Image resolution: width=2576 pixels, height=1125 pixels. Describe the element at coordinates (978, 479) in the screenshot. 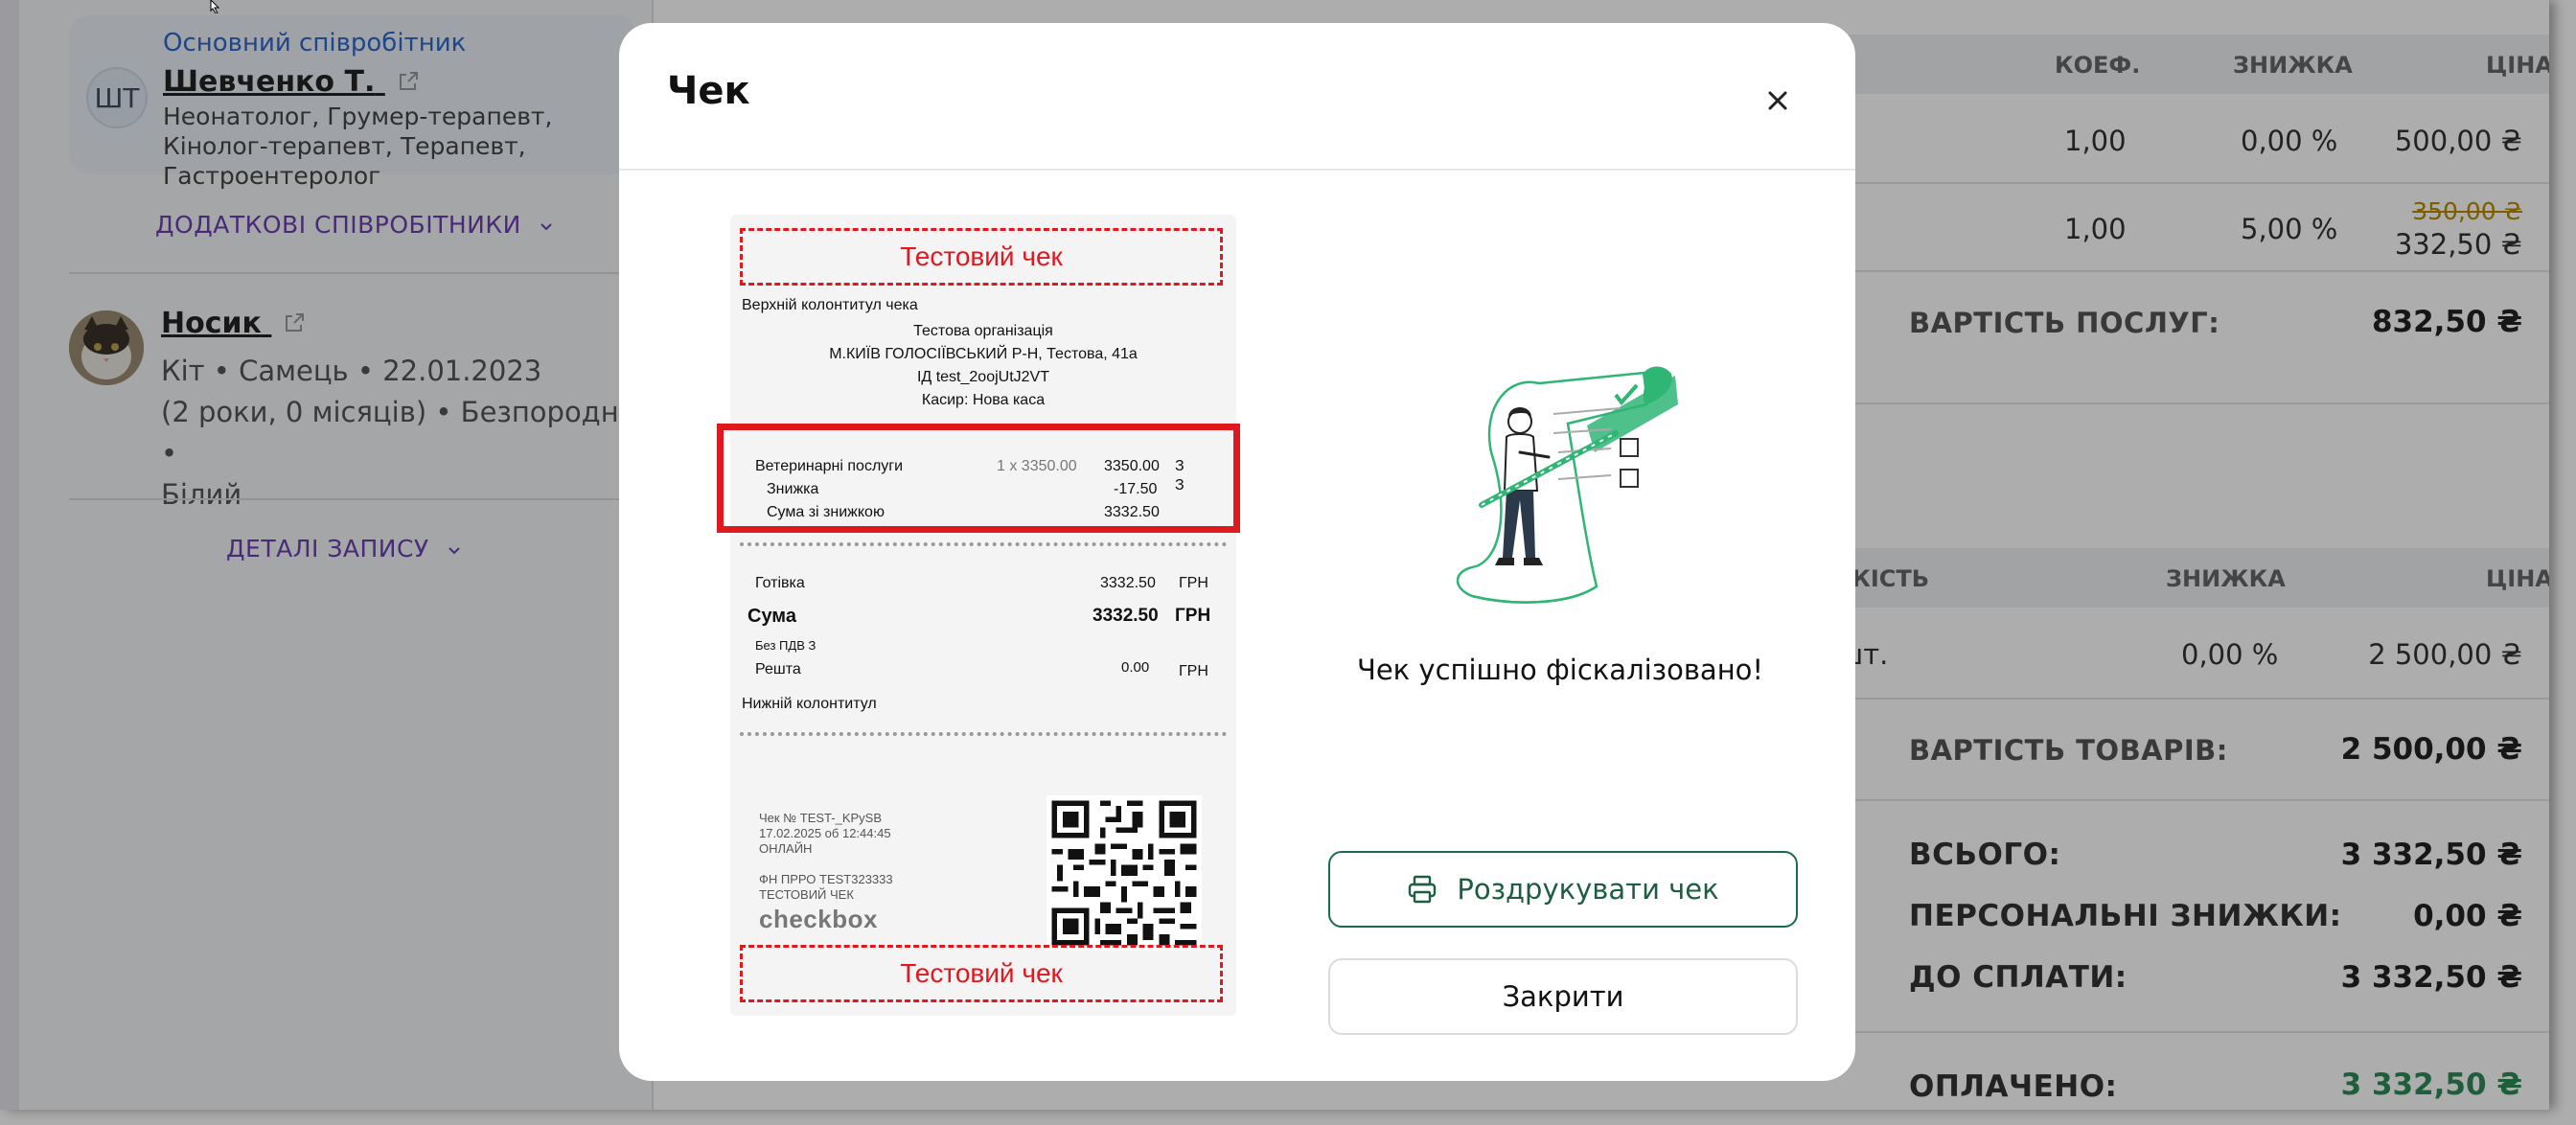

I see `highlight-box` at that location.